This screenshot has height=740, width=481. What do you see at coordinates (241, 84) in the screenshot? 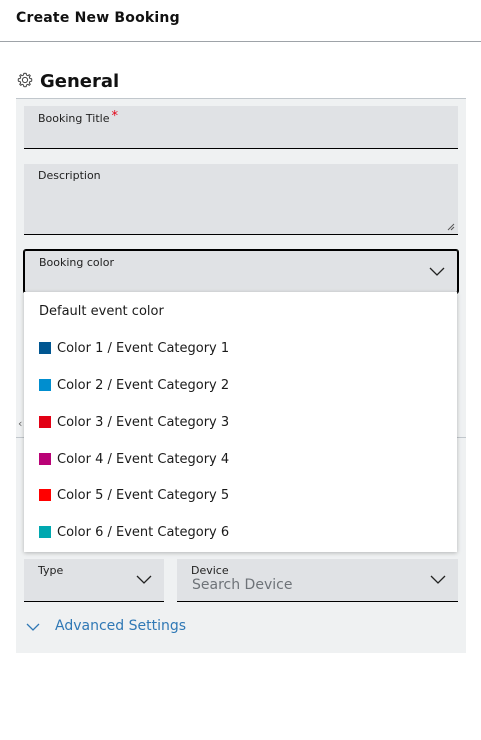
I see `section-general-header: General` at bounding box center [241, 84].